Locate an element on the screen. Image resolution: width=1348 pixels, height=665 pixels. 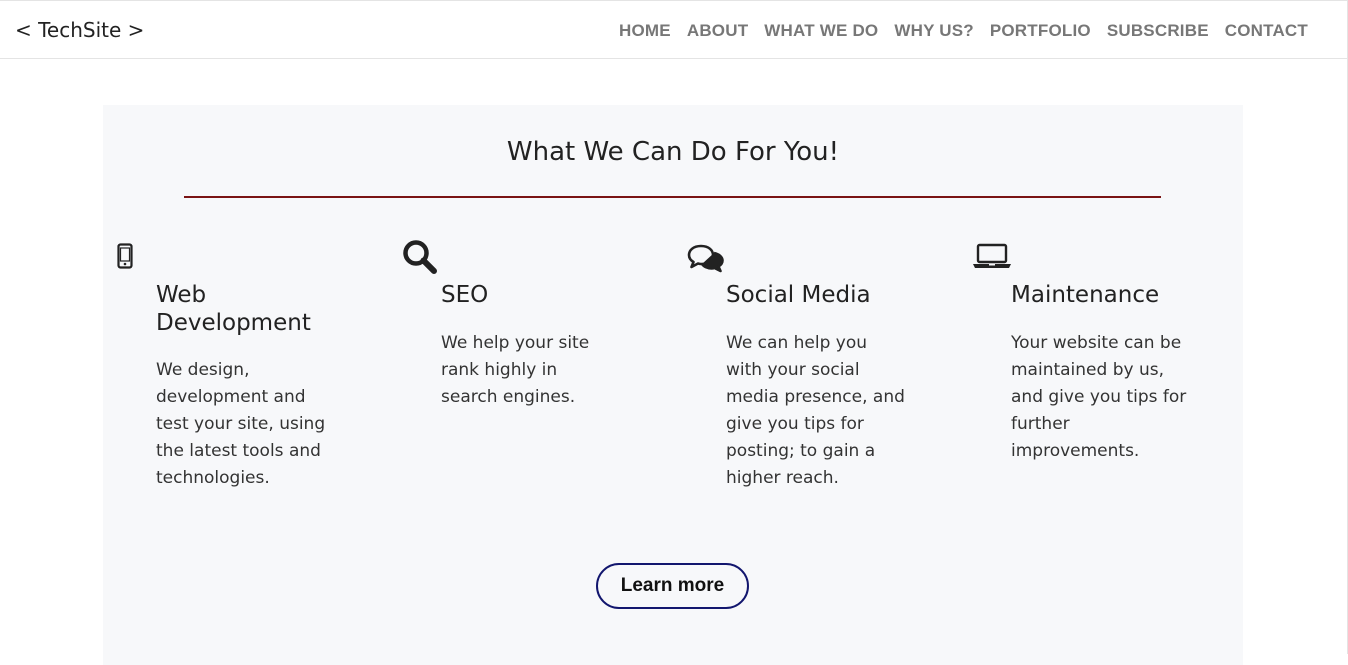
laptop-icon is located at coordinates (992, 258).